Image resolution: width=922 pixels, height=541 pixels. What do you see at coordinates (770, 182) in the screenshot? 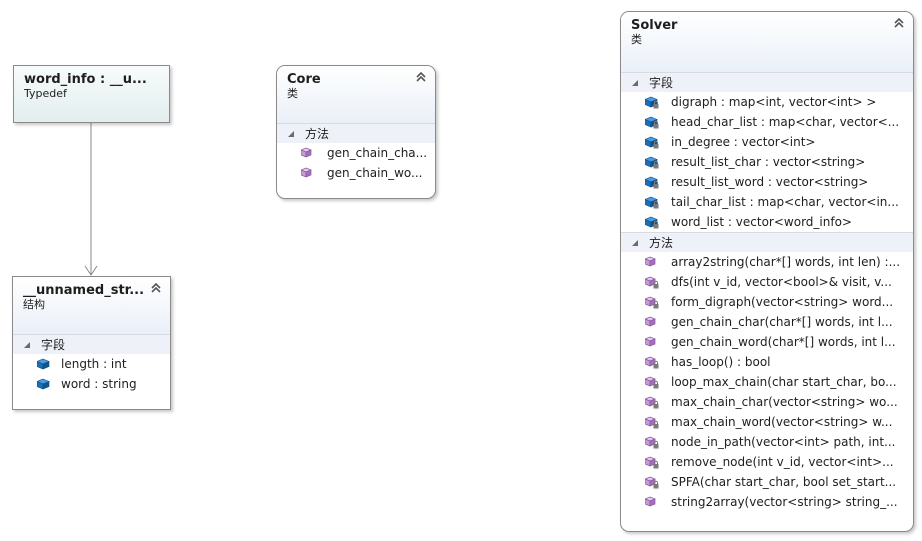
I see `field-label: result_list_word : vector<string>` at bounding box center [770, 182].